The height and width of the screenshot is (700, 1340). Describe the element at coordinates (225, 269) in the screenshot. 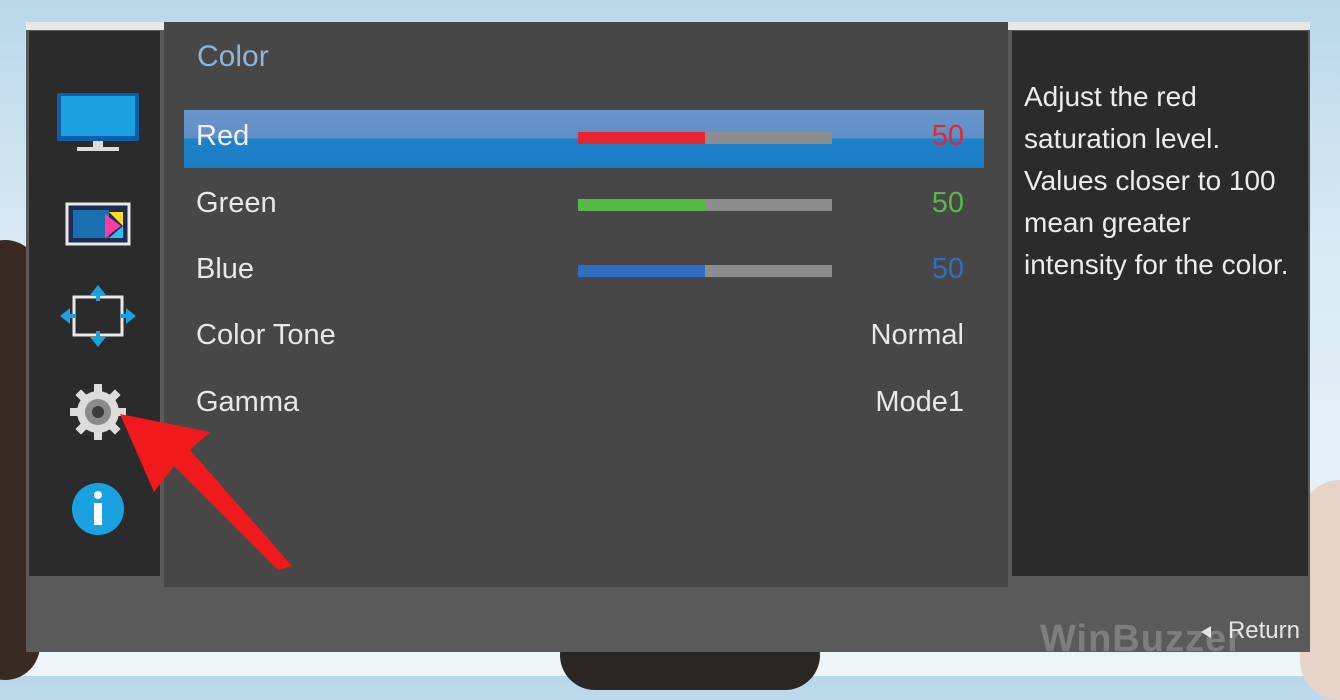

I see `menu-item-label: Blue` at that location.